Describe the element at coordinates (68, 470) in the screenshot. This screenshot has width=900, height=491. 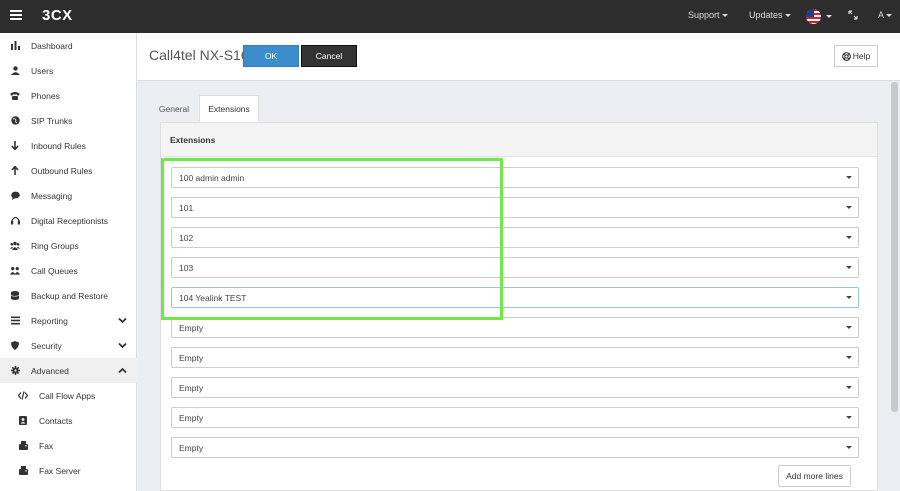
I see `sidebar-item-fax-server: Fax Server` at that location.